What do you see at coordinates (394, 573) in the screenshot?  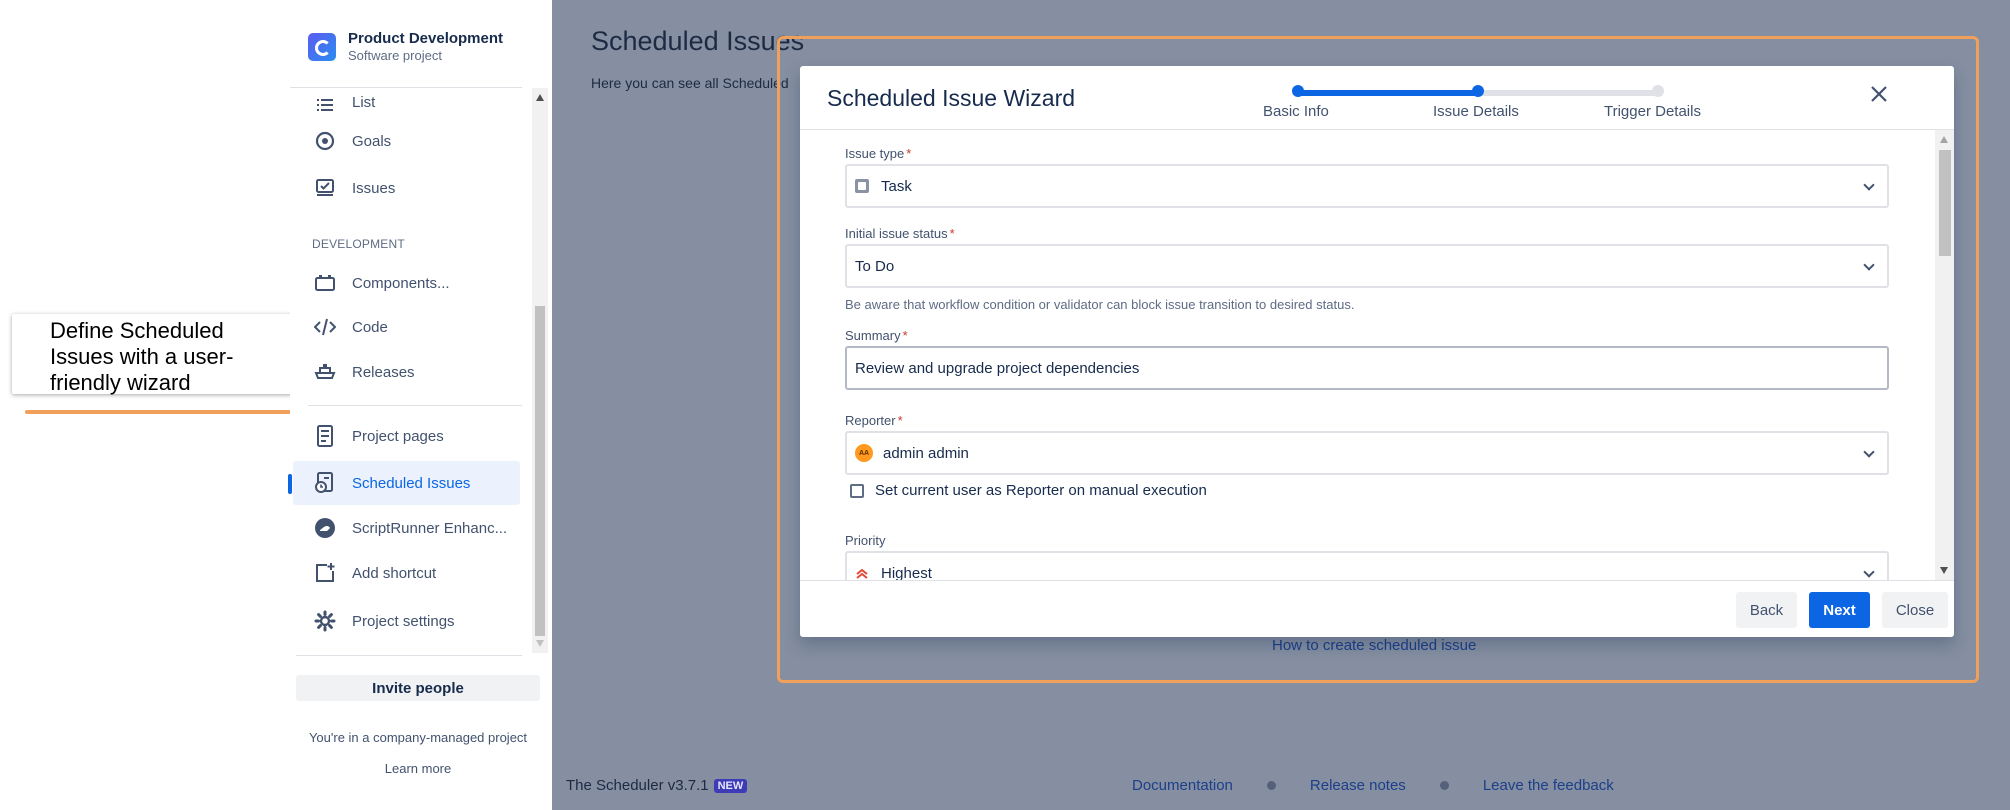 I see `sidebar-item-label: Add shortcut` at bounding box center [394, 573].